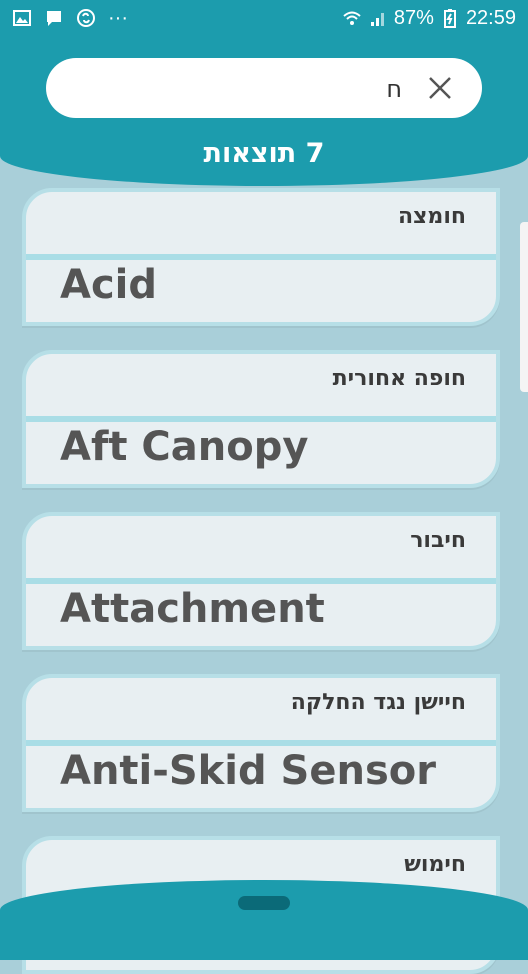  Describe the element at coordinates (22, 18) in the screenshot. I see `image-icon` at that location.